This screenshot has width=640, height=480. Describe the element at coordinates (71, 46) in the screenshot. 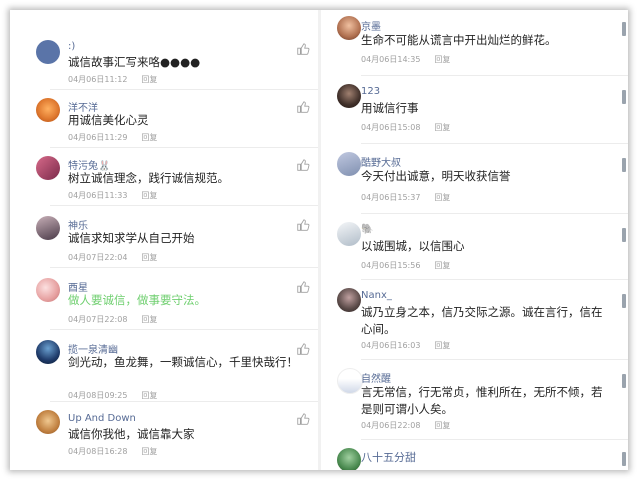

I see `comment-author: :)` at that location.